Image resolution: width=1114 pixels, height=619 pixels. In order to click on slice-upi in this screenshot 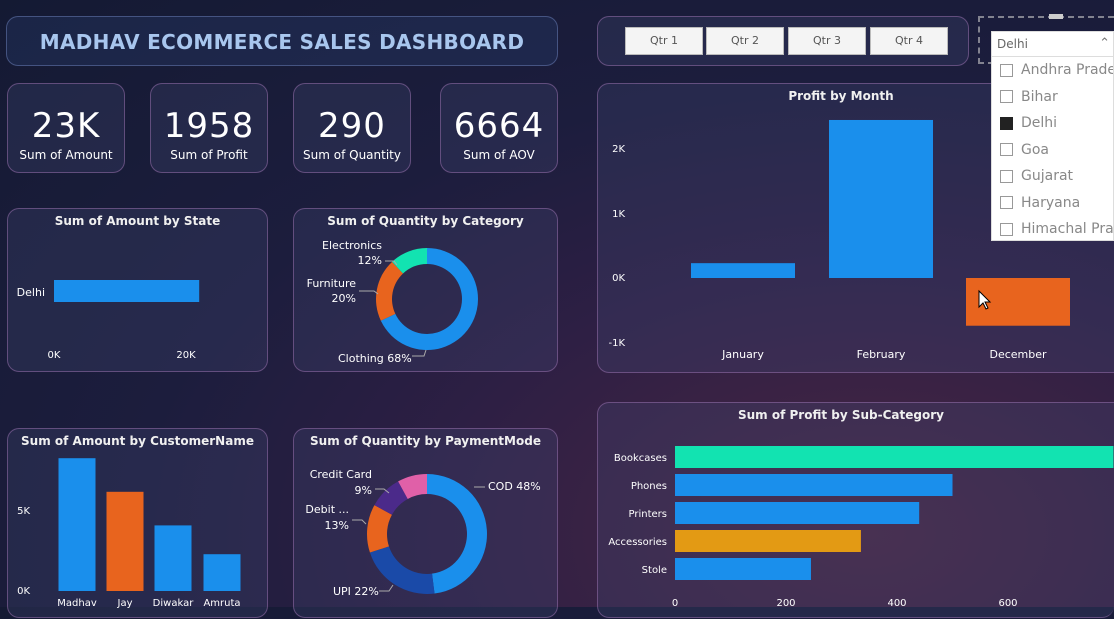, I will do `click(402, 570)`.